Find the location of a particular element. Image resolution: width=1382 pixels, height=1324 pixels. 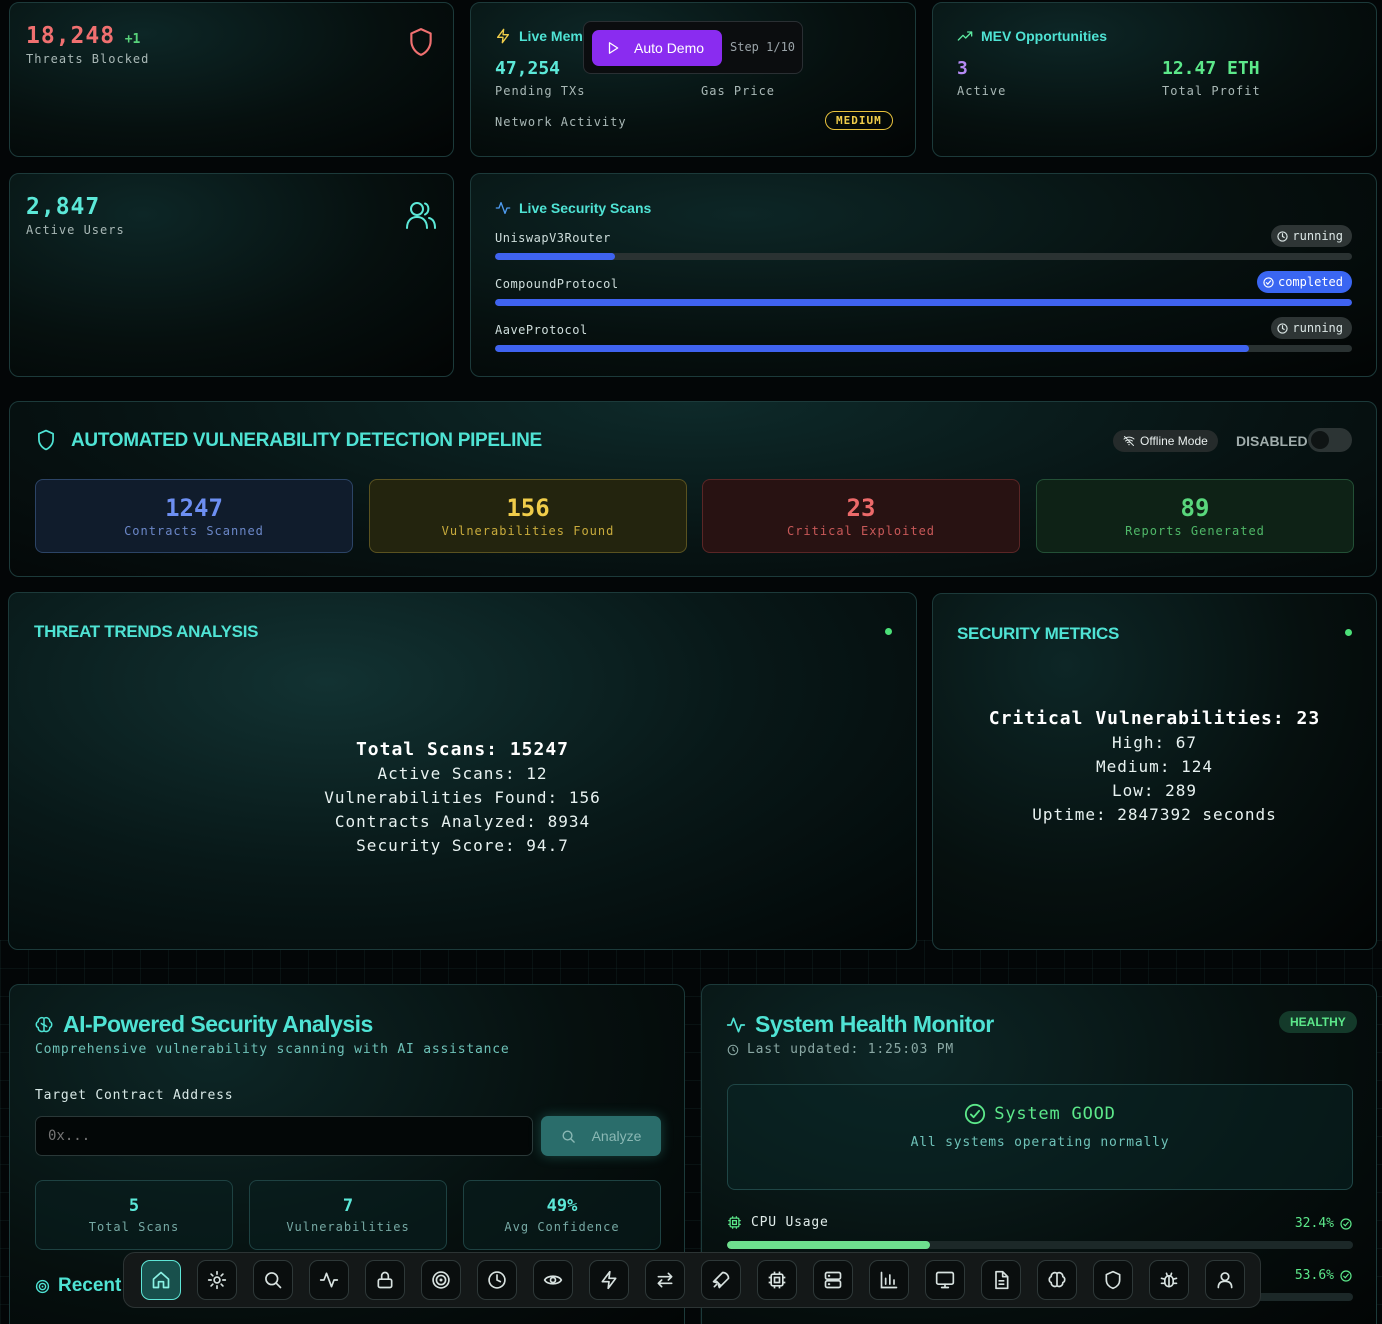

system-status-title: System GOOD is located at coordinates (1055, 1114).